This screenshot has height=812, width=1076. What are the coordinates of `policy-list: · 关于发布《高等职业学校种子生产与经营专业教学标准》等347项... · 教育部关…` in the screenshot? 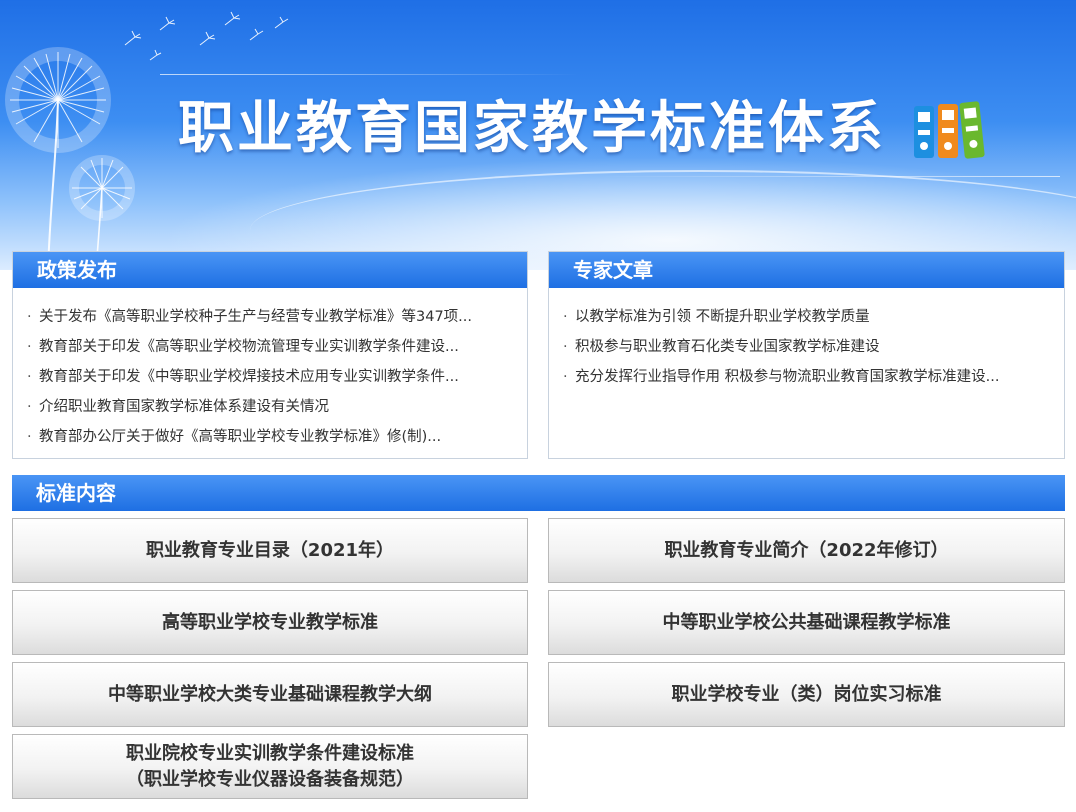 It's located at (270, 370).